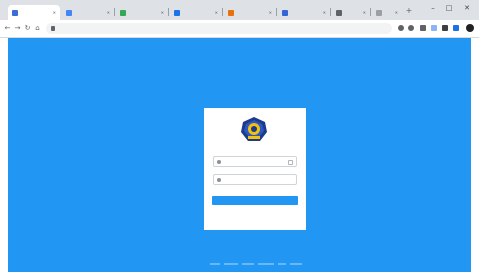  Describe the element at coordinates (34, 12) in the screenshot. I see `browser-tab-active: ✕` at that location.